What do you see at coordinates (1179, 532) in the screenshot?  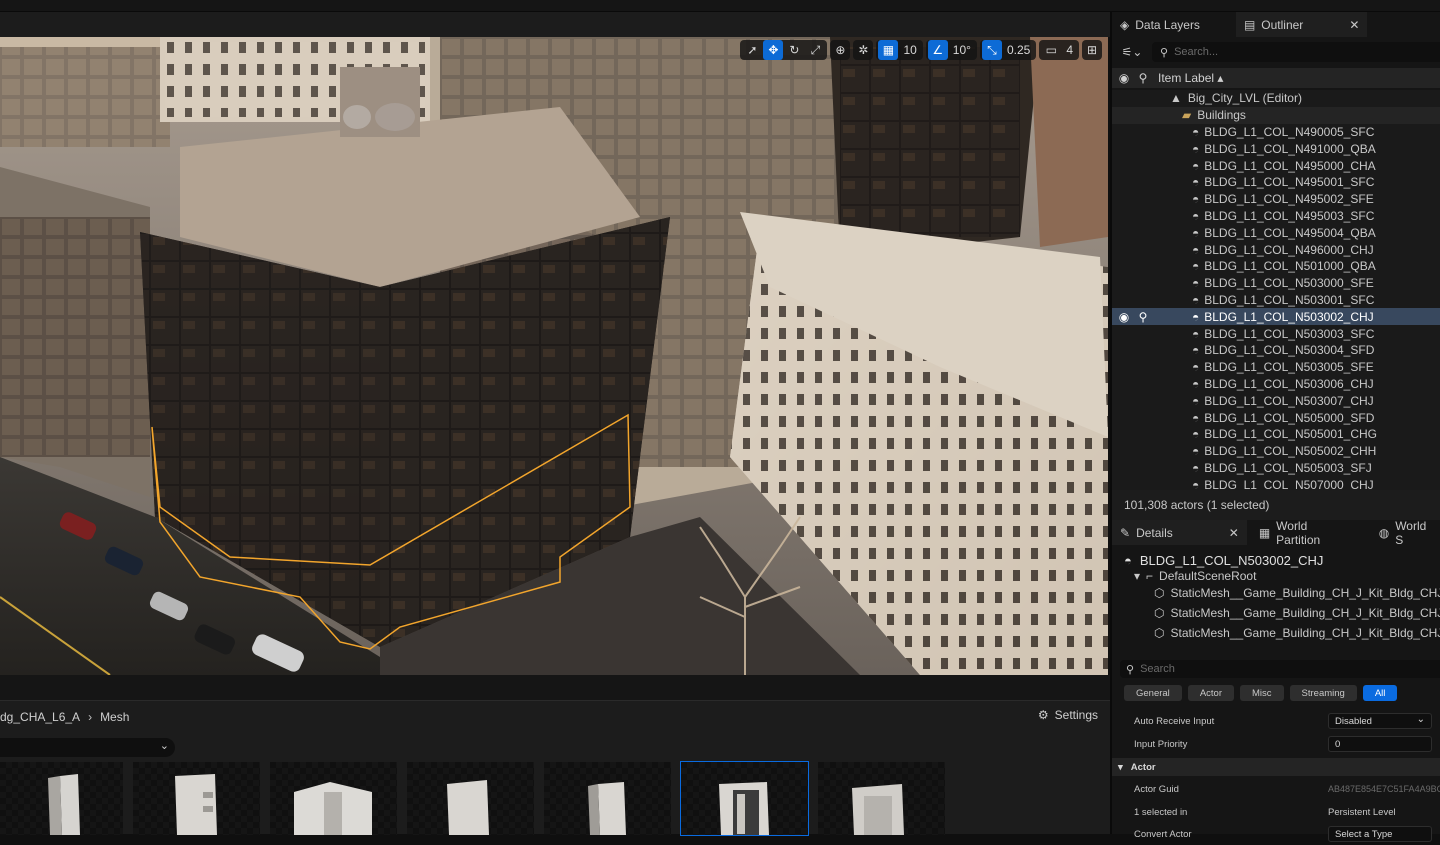 I see `tab-details: ✎ Details ✕` at bounding box center [1179, 532].